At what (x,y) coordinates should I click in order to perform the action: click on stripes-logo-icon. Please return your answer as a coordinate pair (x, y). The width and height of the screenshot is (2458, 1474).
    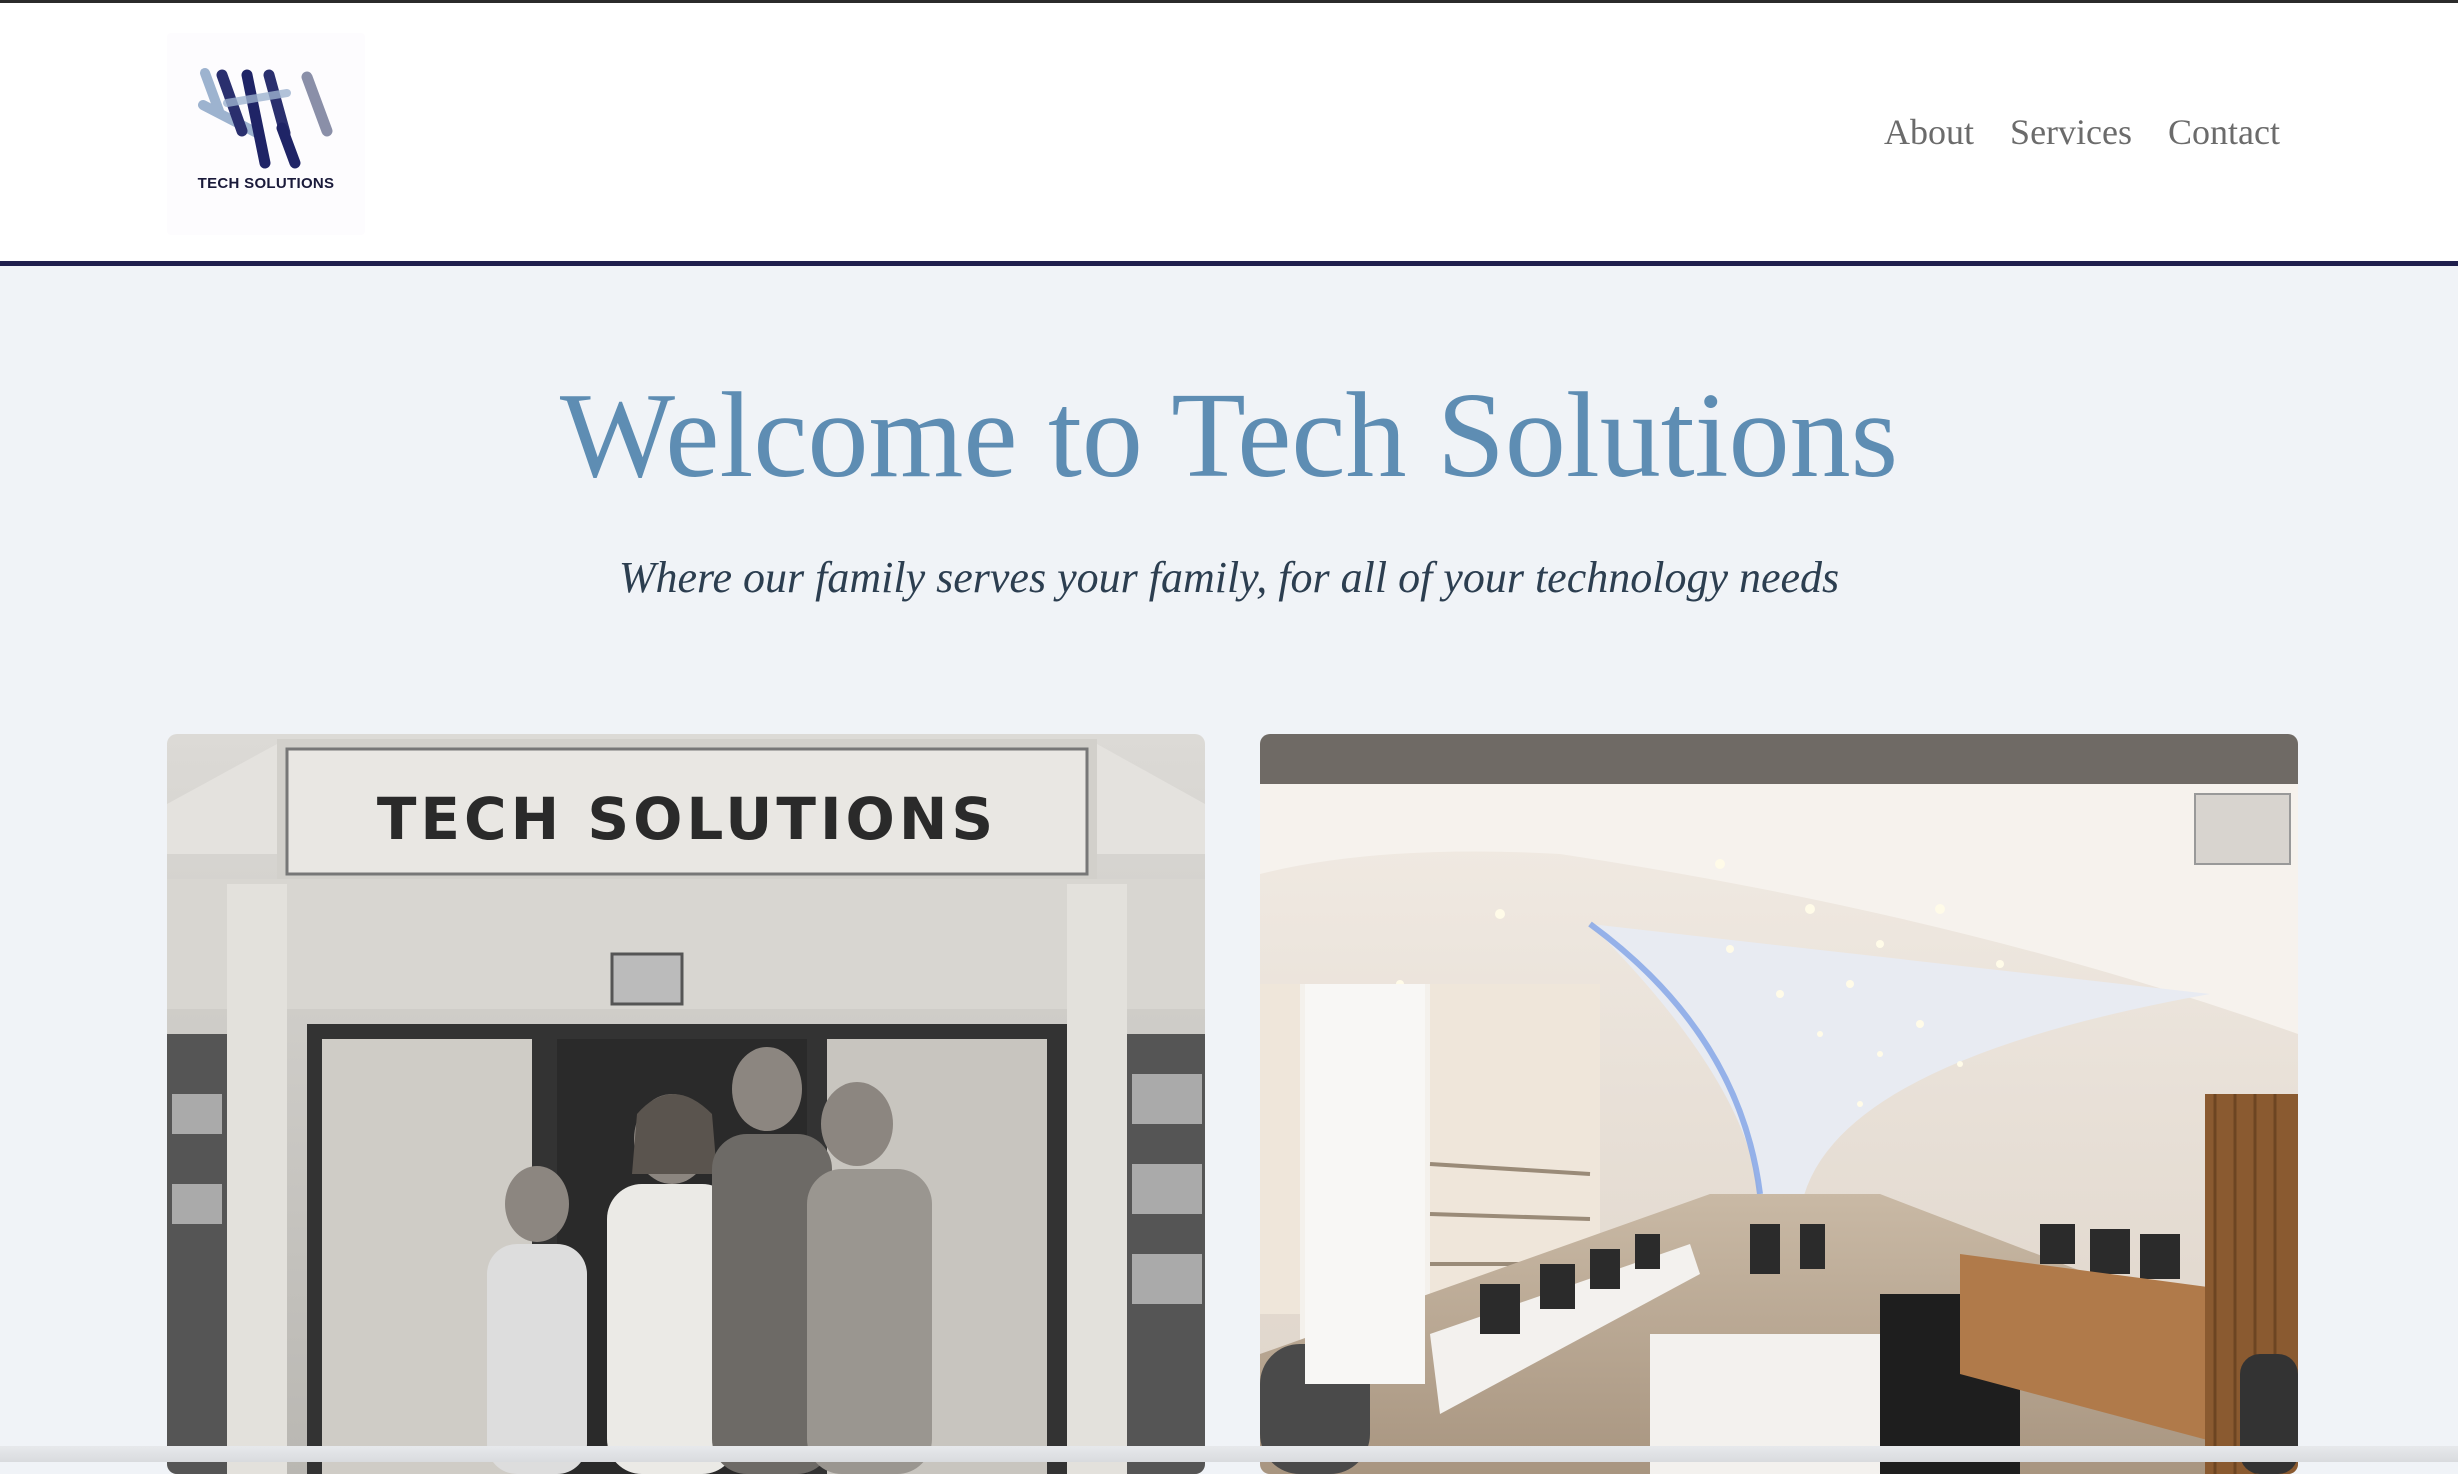
    Looking at the image, I should click on (265, 118).